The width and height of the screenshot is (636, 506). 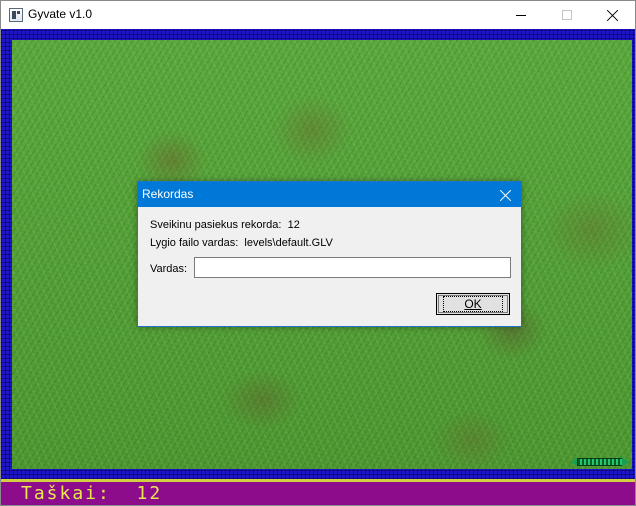 I want to click on dialog-close-button, so click(x=506, y=194).